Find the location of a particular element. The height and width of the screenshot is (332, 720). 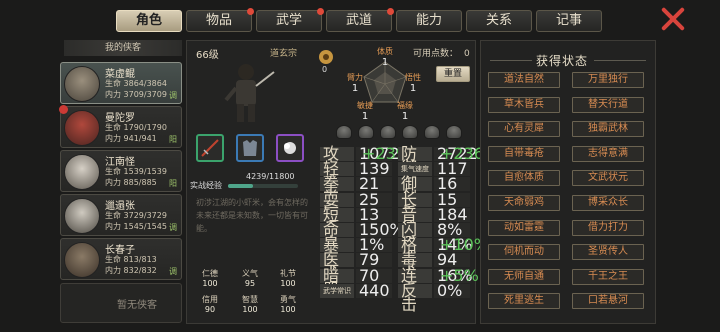

hero-hp: 生命 3864/3864 is located at coordinates (136, 83).